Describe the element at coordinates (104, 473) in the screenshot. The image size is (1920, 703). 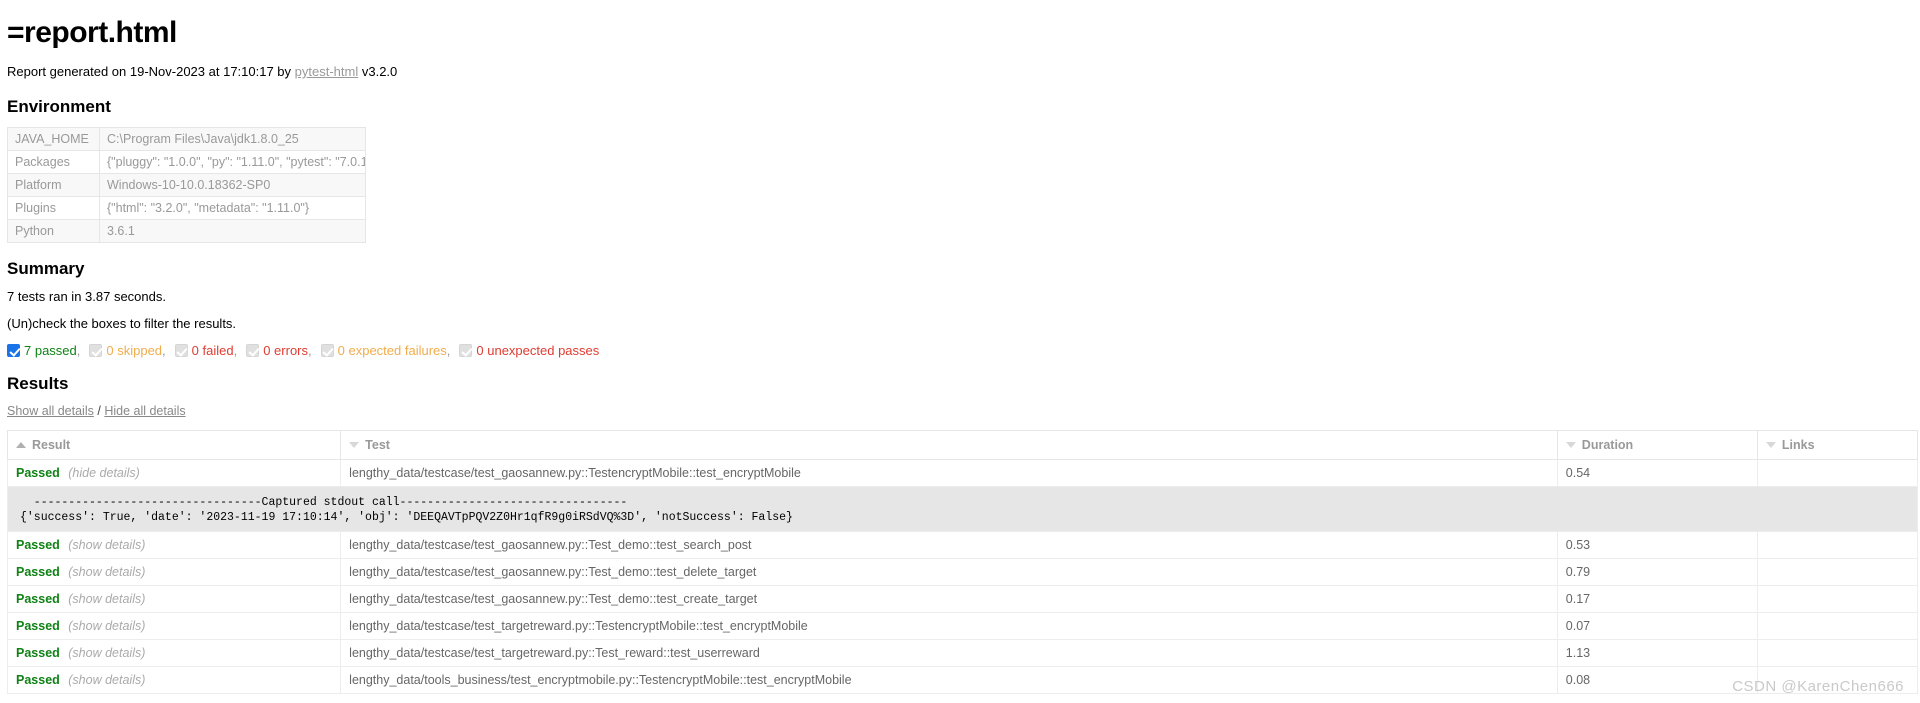
I see `toggle-details-link: (hide details)` at that location.